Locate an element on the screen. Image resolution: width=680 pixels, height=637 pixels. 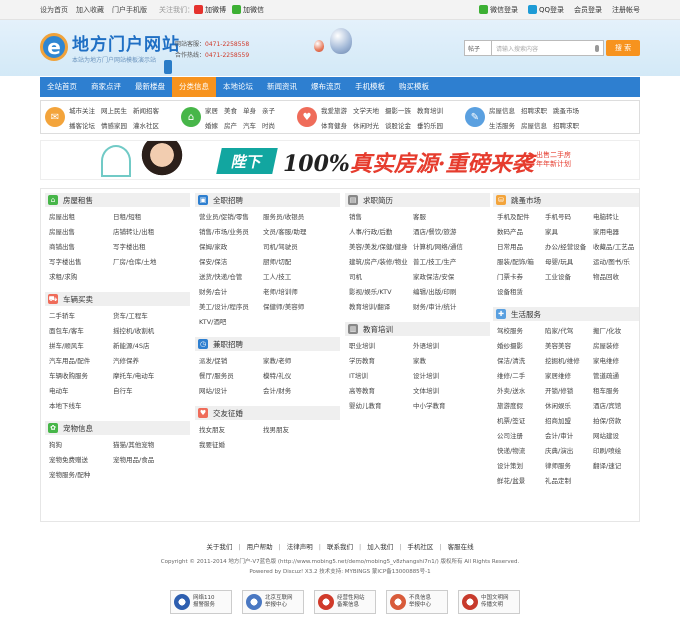
section-link: 派发/促销 is located at coordinates (230, 361).